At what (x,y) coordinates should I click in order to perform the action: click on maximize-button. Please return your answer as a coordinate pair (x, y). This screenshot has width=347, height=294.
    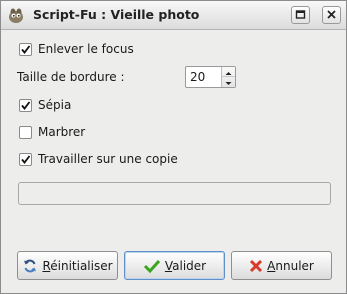
    Looking at the image, I should click on (300, 15).